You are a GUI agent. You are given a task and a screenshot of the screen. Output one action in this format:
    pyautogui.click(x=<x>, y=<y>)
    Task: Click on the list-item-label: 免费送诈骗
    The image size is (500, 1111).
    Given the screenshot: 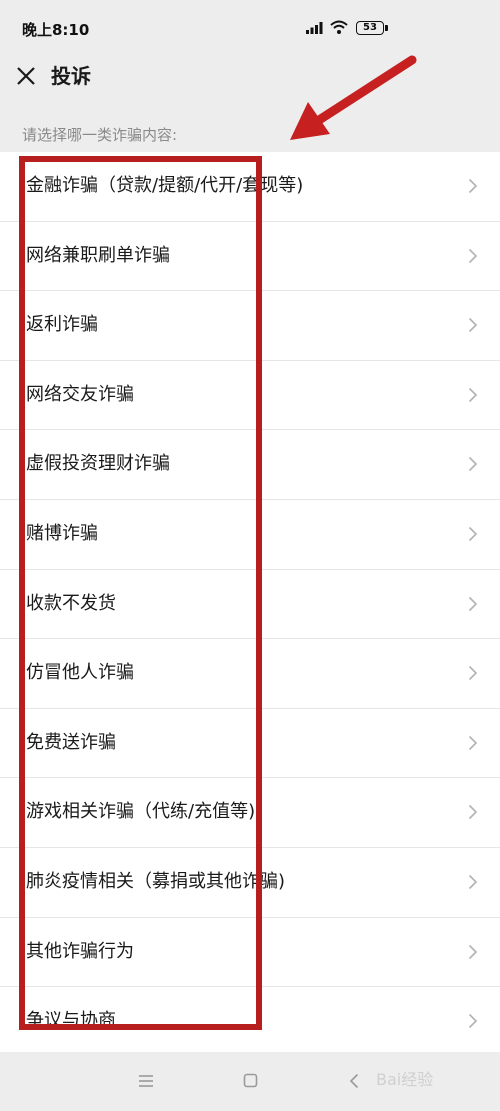 What is the action you would take?
    pyautogui.click(x=71, y=742)
    